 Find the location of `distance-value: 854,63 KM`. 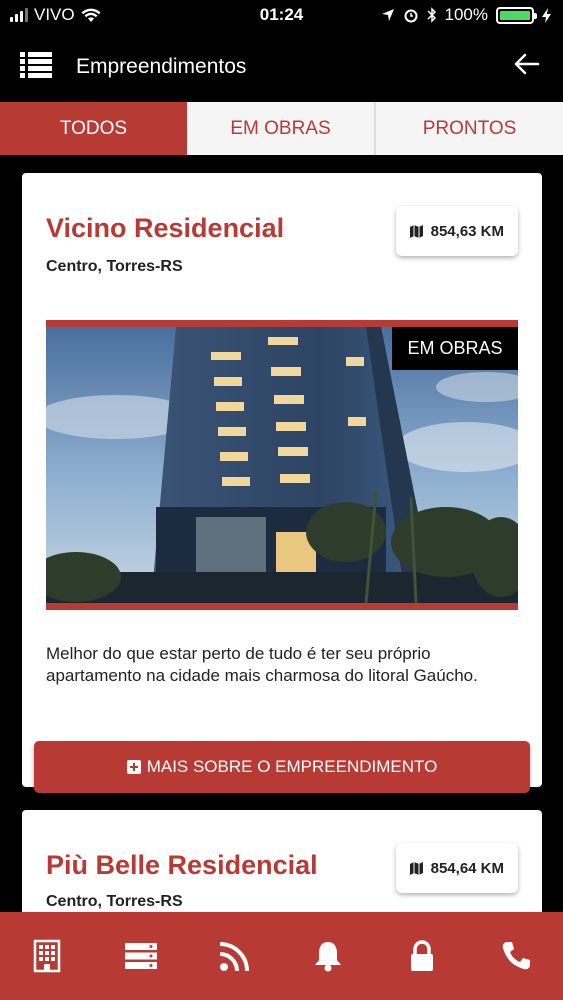

distance-value: 854,63 KM is located at coordinates (467, 231).